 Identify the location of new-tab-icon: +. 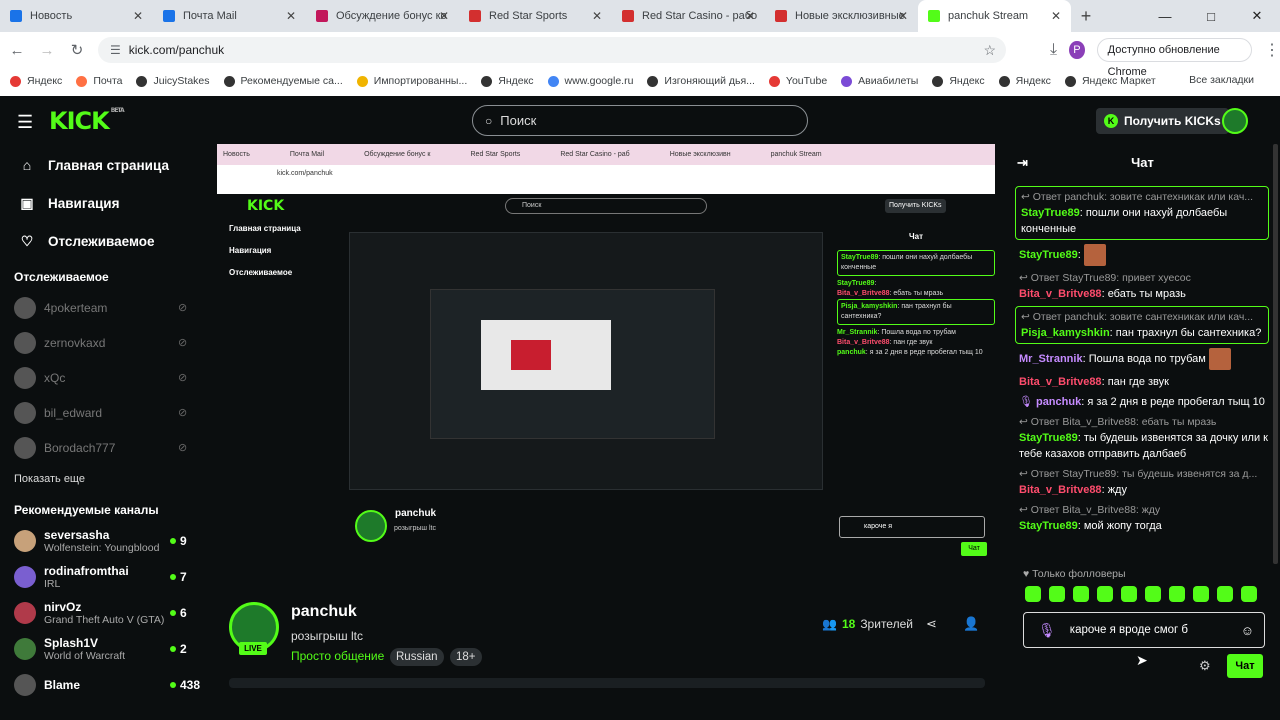
(1086, 16).